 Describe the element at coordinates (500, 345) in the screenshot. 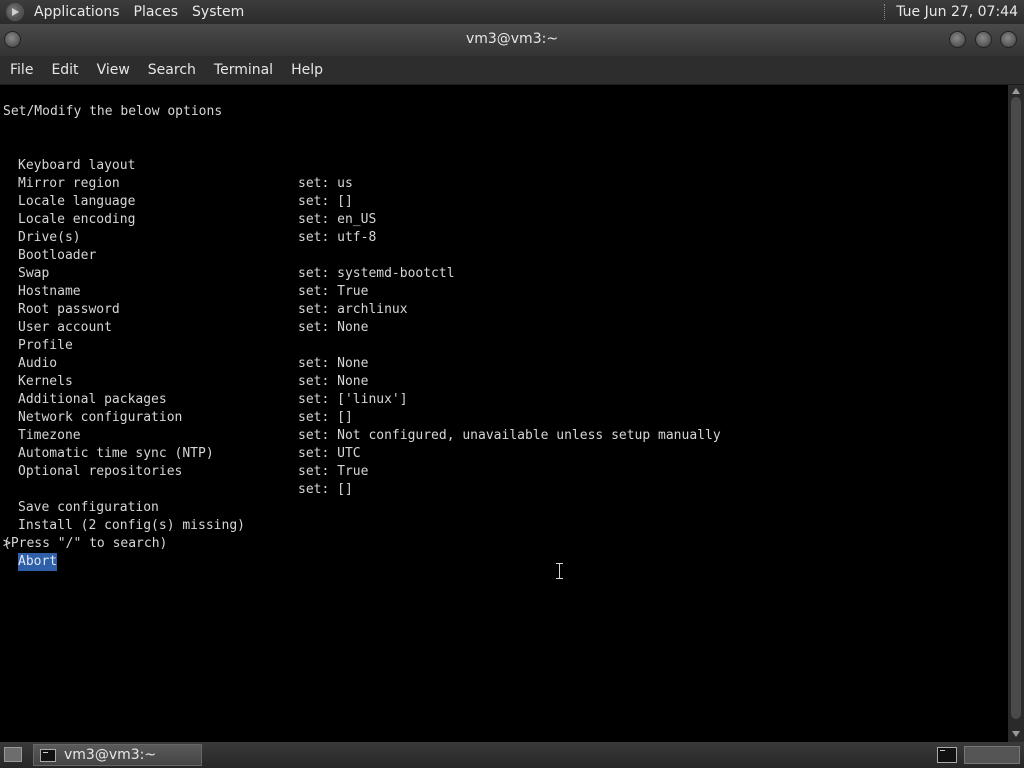

I see `option-row: Profile set: None` at that location.